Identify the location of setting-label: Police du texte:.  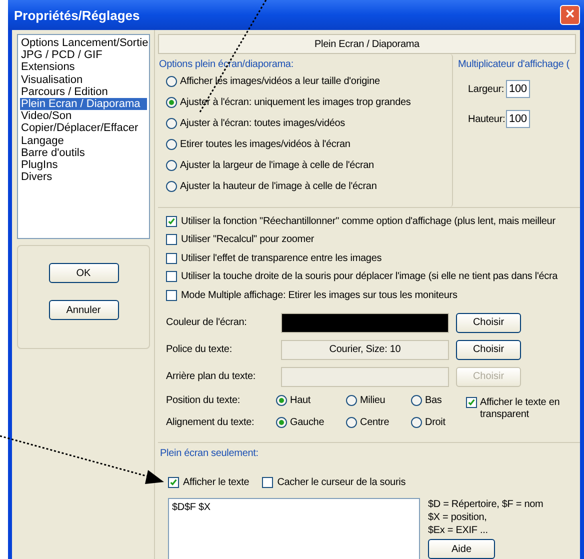
(199, 349).